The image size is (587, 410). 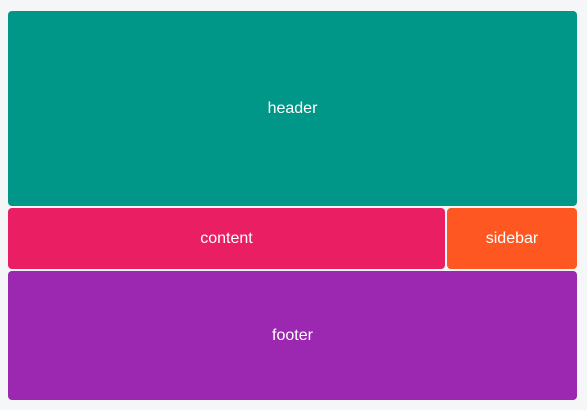 I want to click on header-area-label: header, so click(x=292, y=108).